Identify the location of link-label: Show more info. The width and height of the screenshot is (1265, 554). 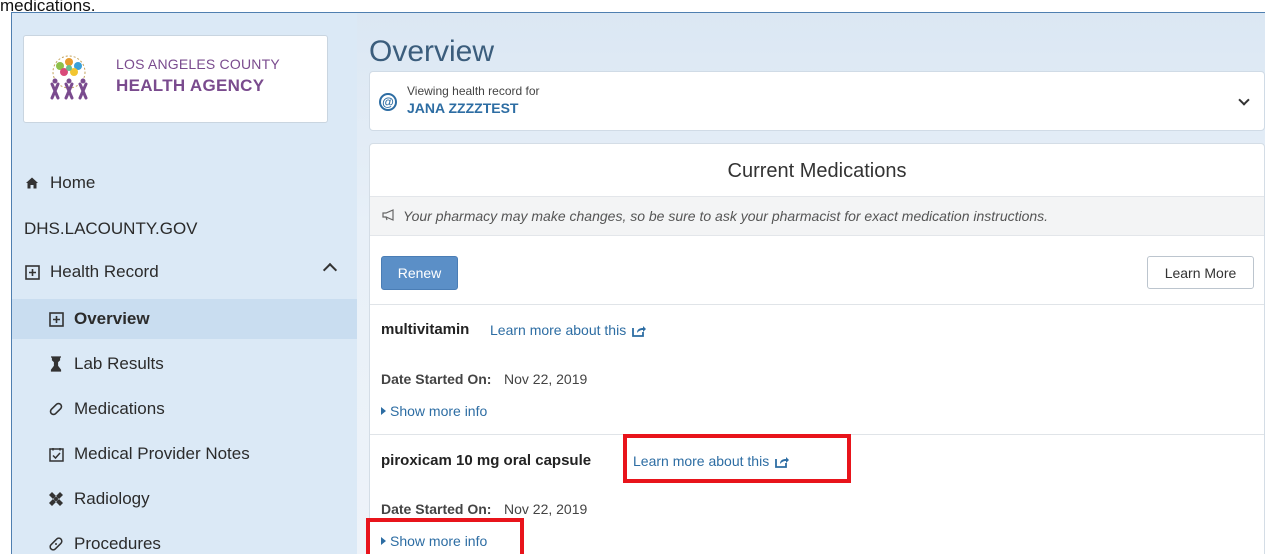
(439, 411).